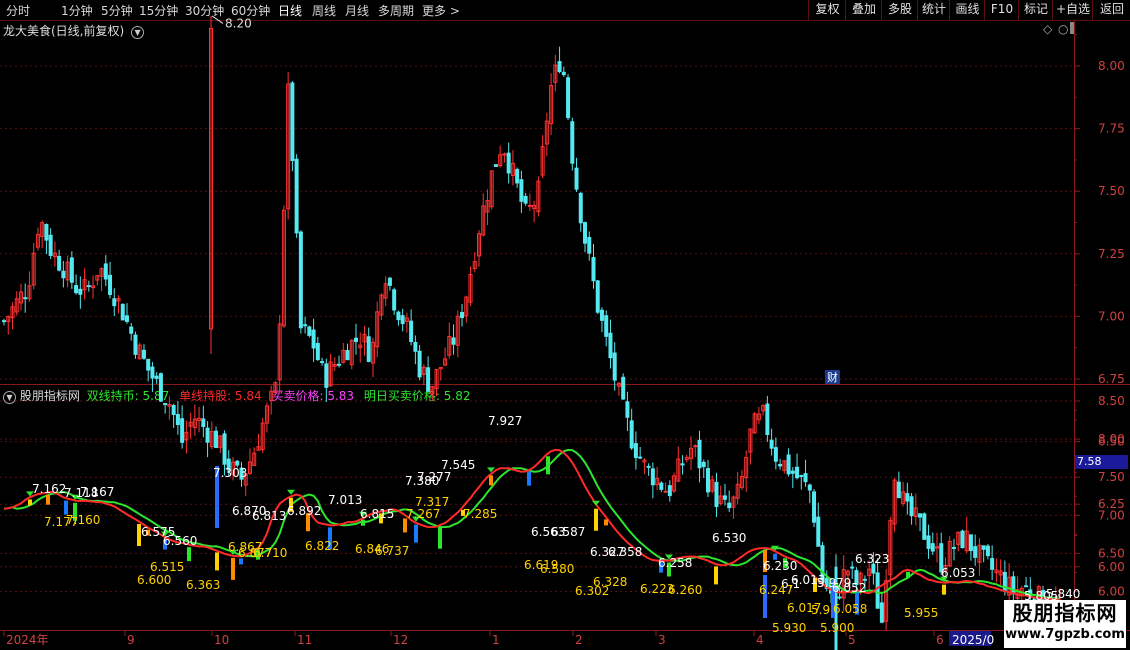 This screenshot has height=650, width=1130. What do you see at coordinates (852, 640) in the screenshot?
I see `x-tick-label: 5` at bounding box center [852, 640].